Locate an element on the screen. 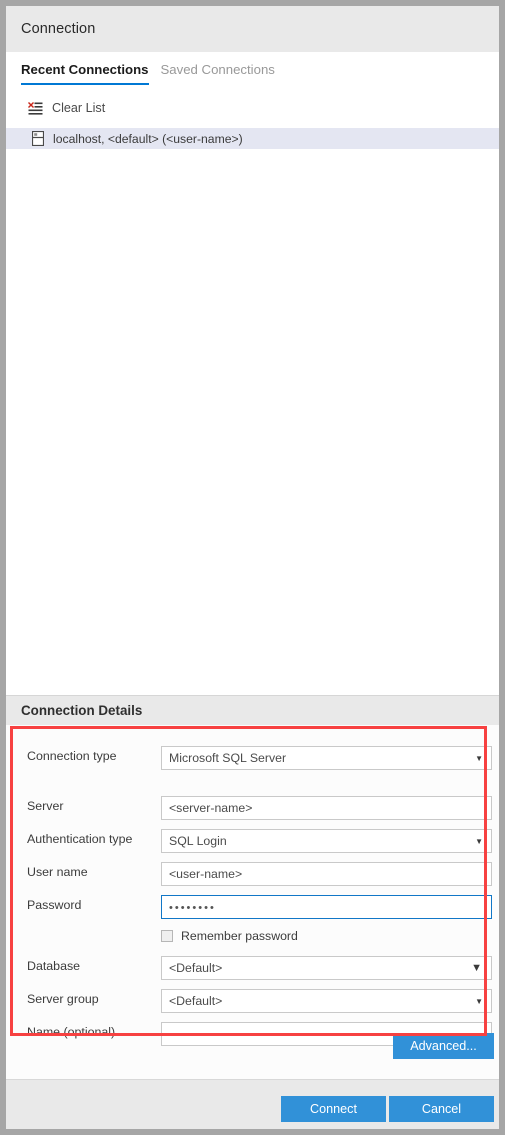 The height and width of the screenshot is (1135, 505). server-group-select: <Default> ▼ is located at coordinates (326, 1001).